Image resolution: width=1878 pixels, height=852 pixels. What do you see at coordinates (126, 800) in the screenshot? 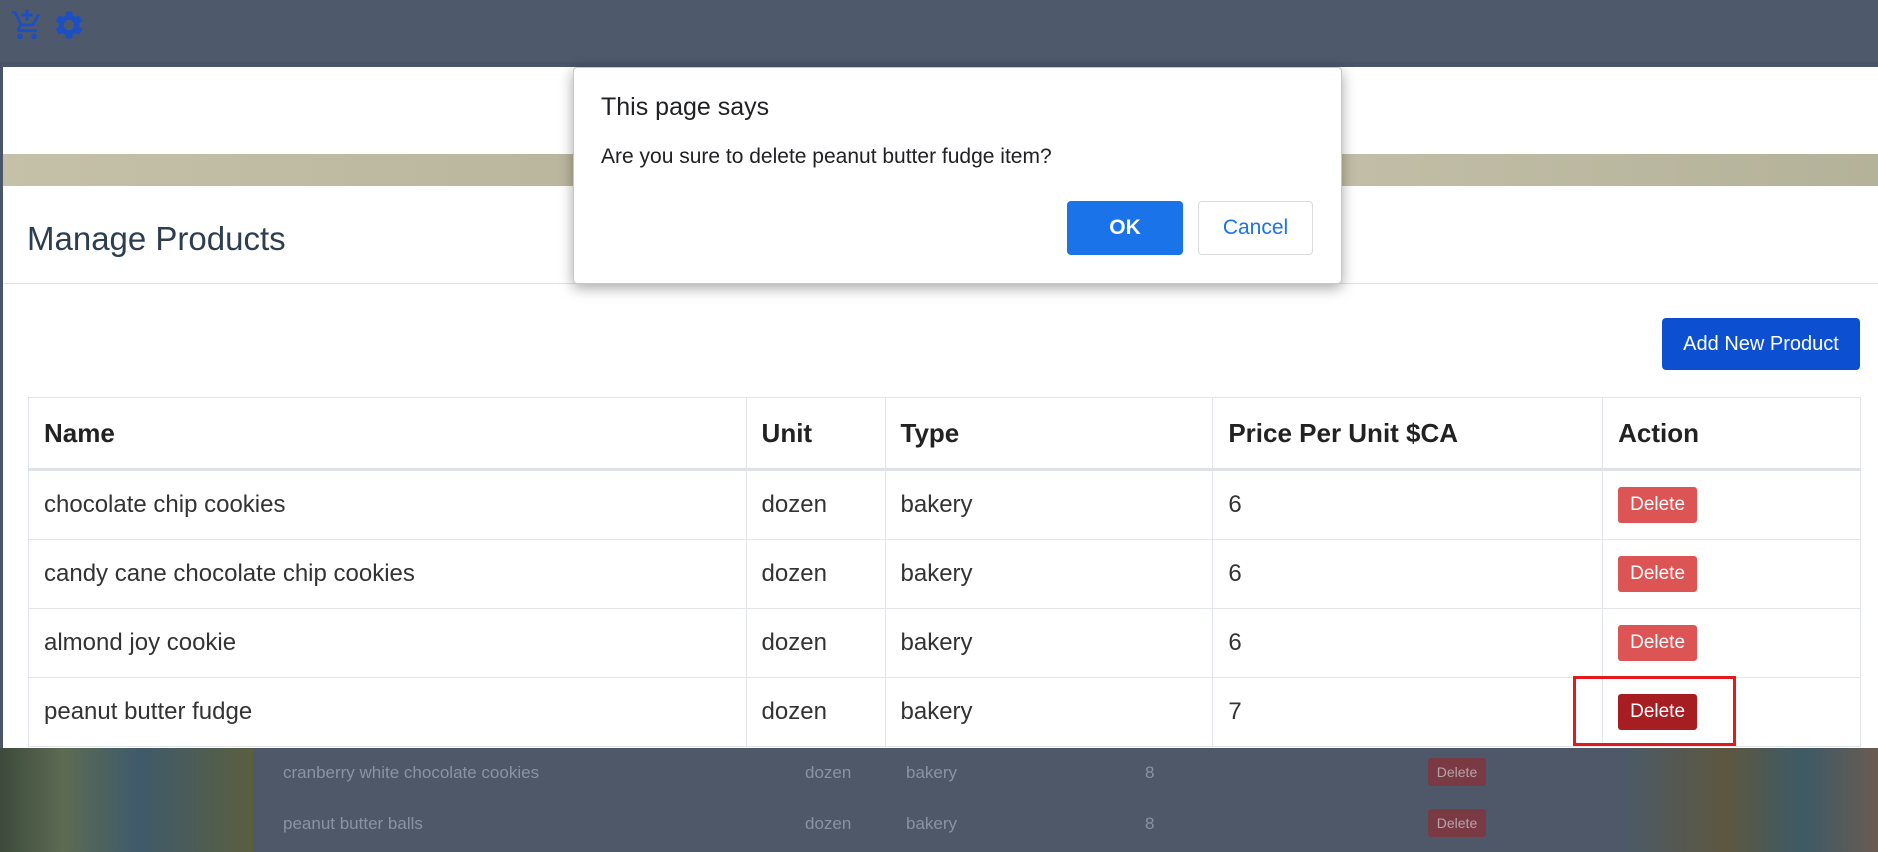
I see `background-image-left` at bounding box center [126, 800].